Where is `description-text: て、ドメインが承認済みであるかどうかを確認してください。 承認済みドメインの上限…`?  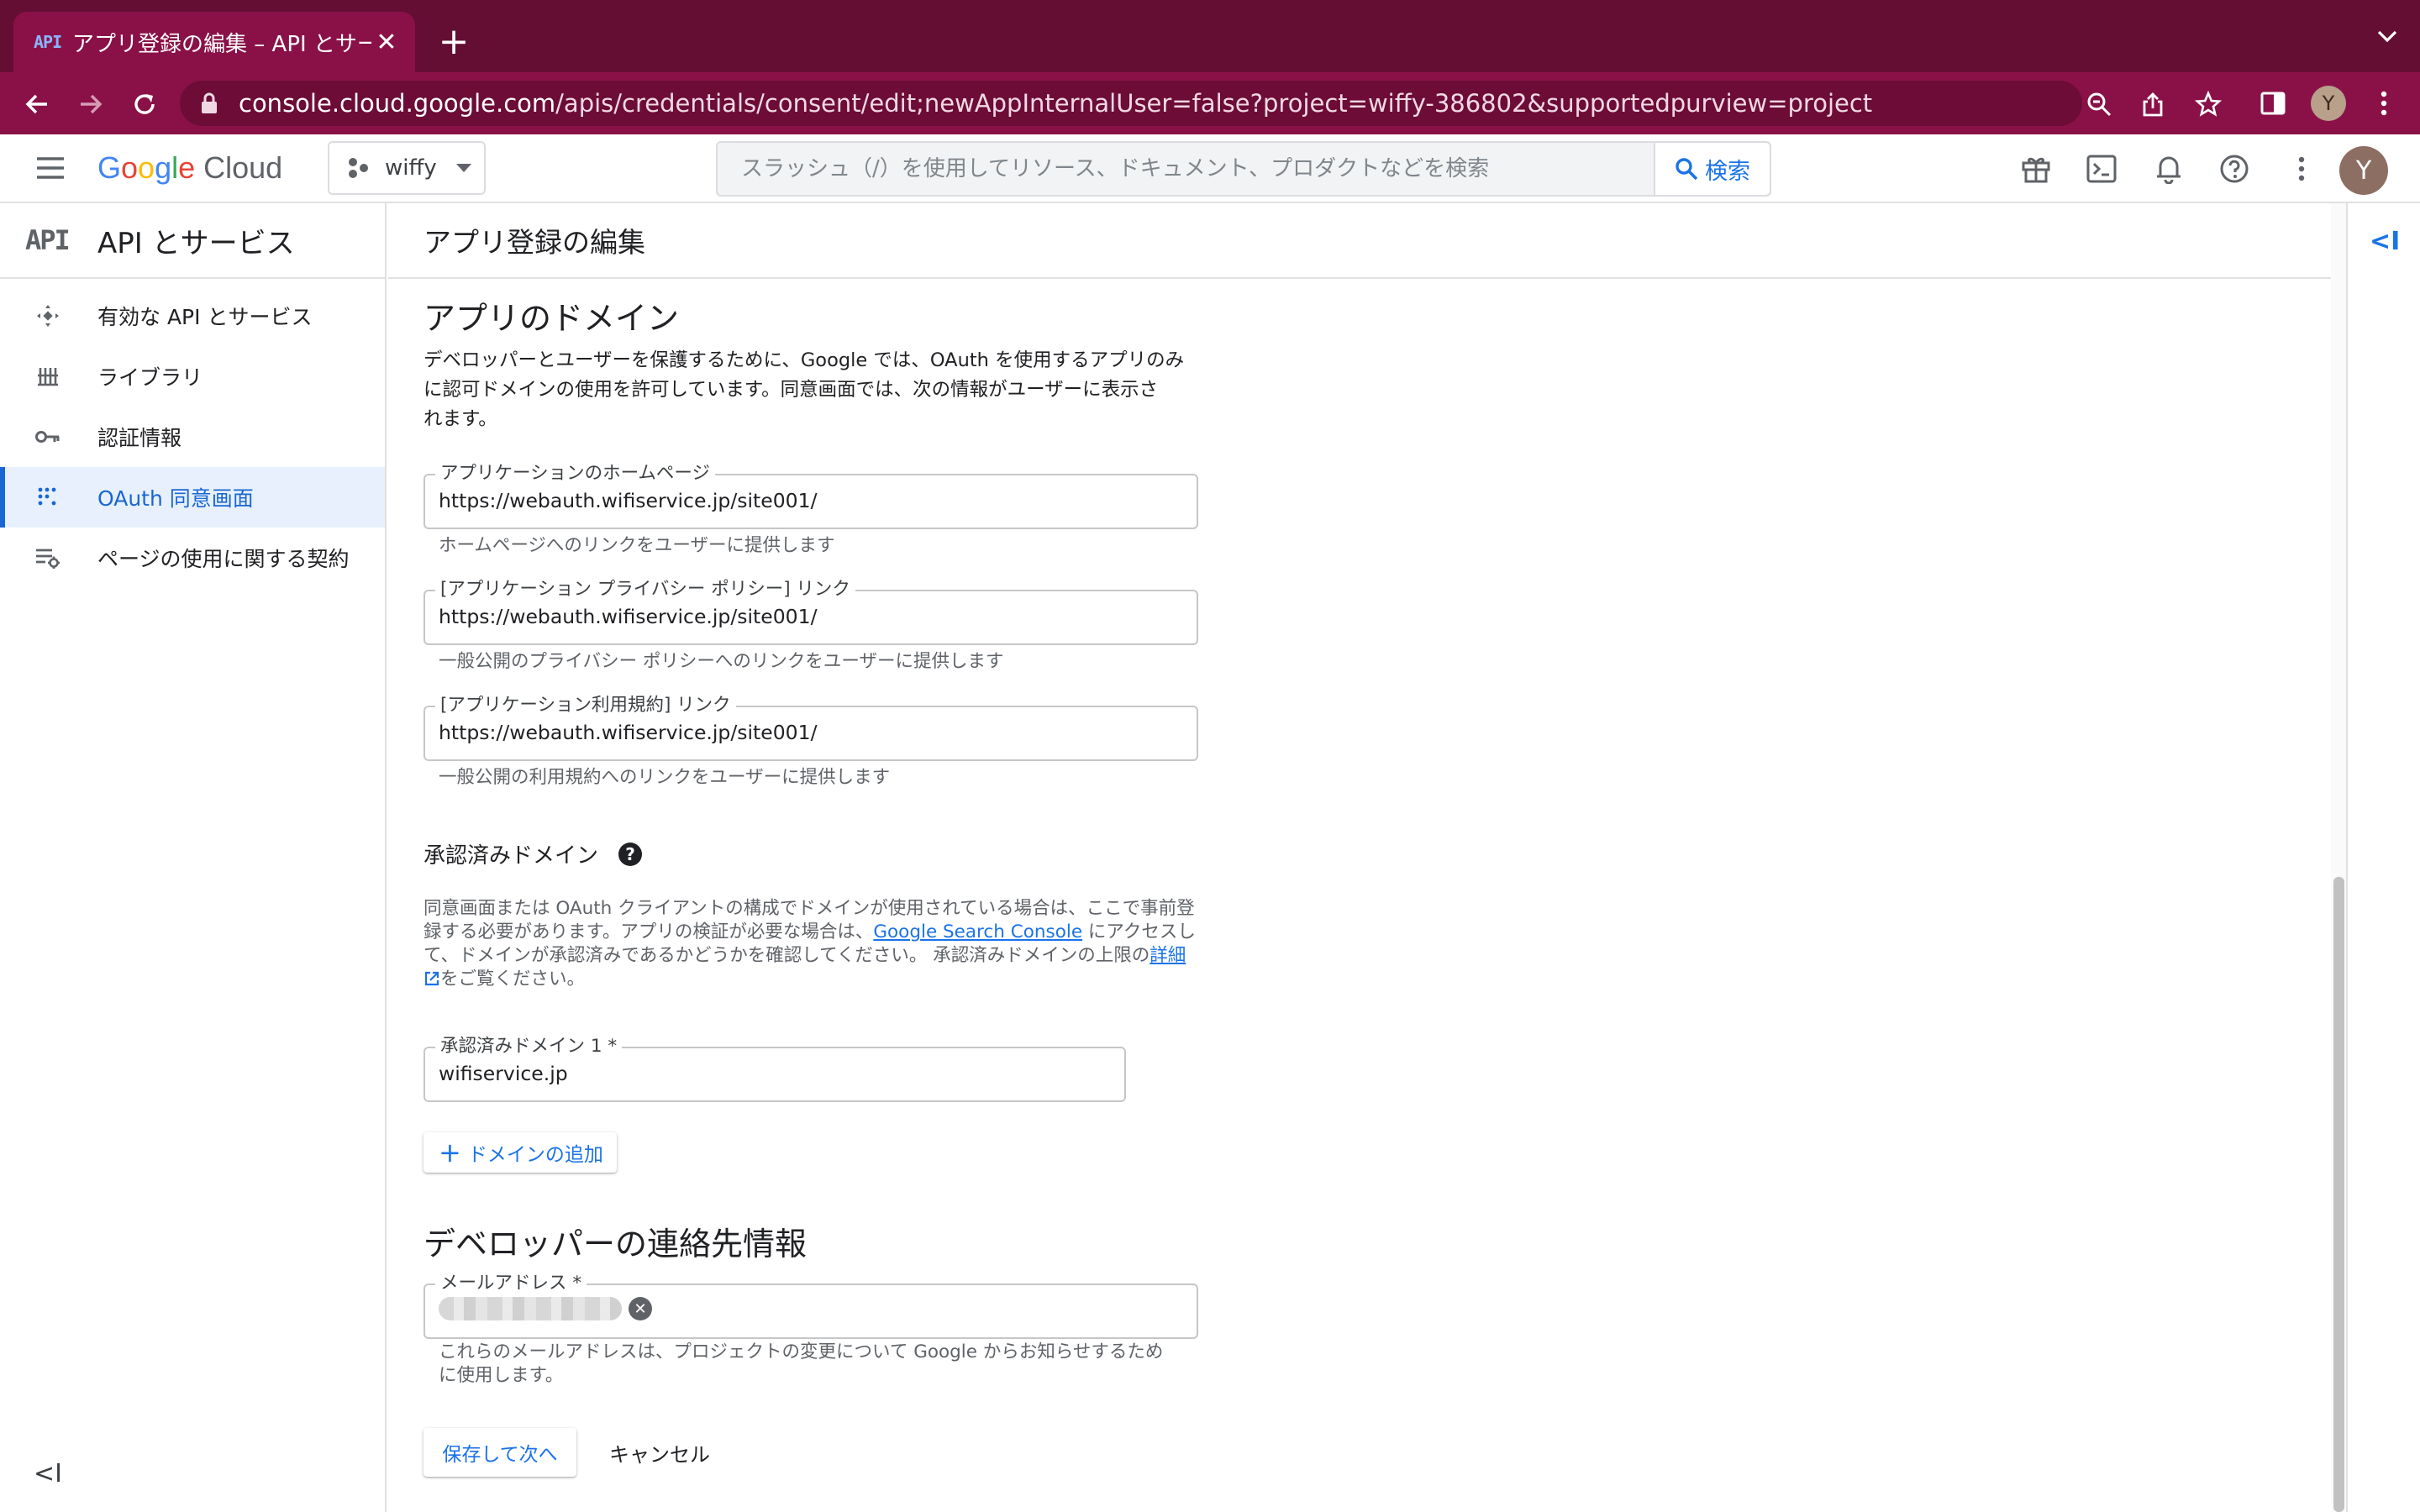
description-text: て、ドメインが承認済みであるかどうかを確認してください。 承認済みドメインの上限… is located at coordinates (787, 955).